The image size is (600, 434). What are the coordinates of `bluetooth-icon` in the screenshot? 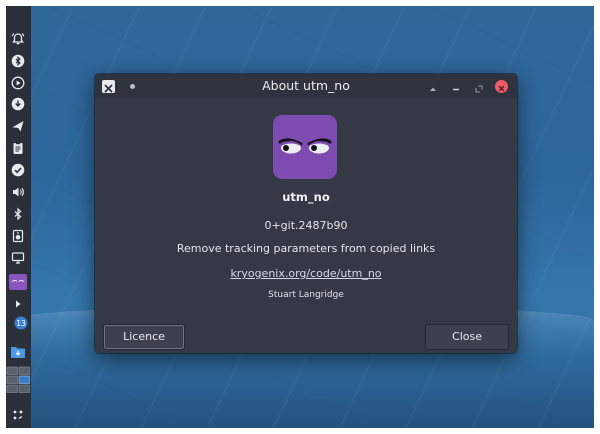 It's located at (18, 214).